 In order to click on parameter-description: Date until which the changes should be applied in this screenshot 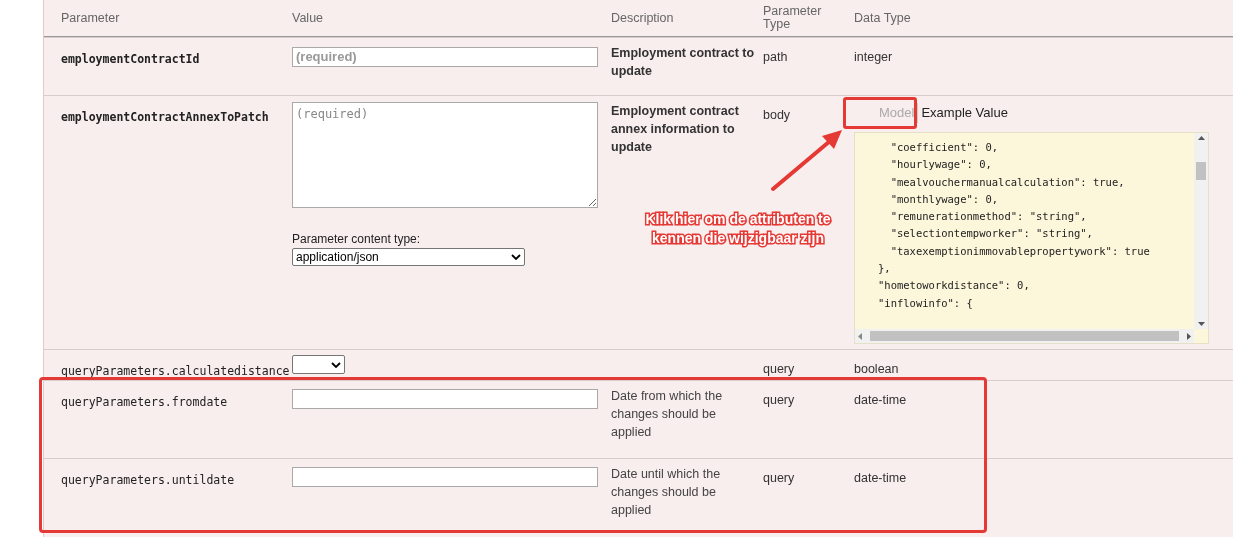, I will do `click(666, 492)`.